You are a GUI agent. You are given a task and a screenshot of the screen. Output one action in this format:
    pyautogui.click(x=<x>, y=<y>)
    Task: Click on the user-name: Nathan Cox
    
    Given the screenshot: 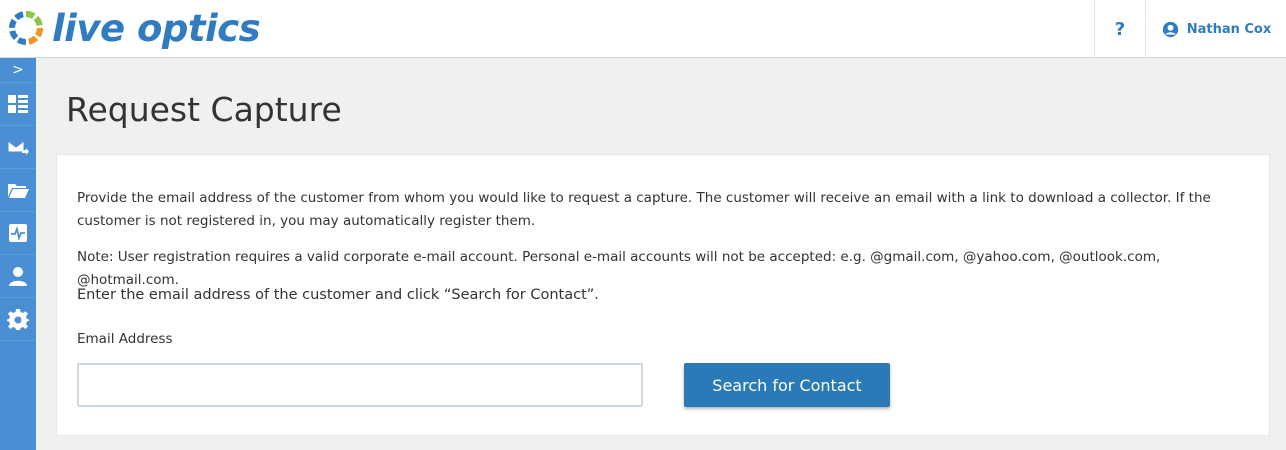 What is the action you would take?
    pyautogui.click(x=1229, y=29)
    